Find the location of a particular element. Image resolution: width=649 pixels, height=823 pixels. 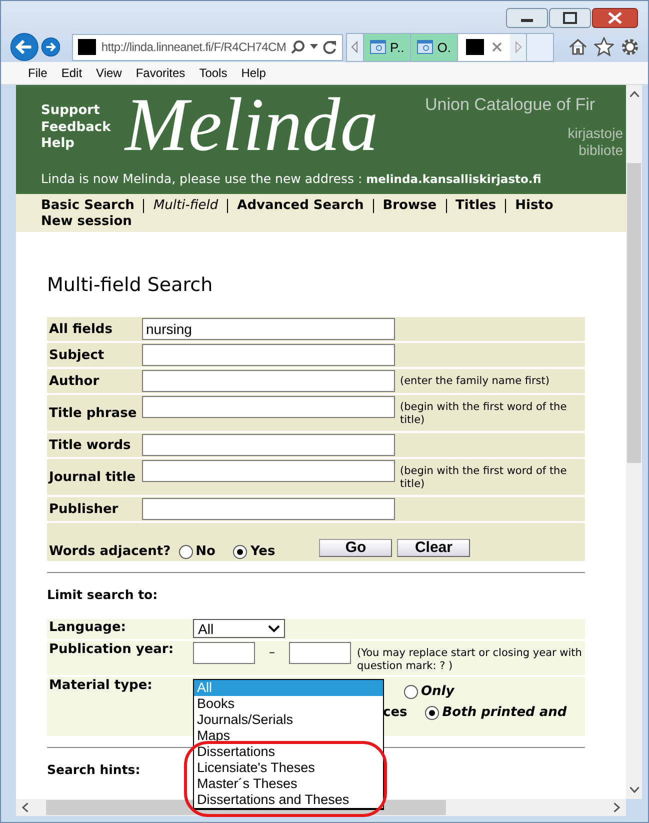

radio-label: Only is located at coordinates (437, 691).